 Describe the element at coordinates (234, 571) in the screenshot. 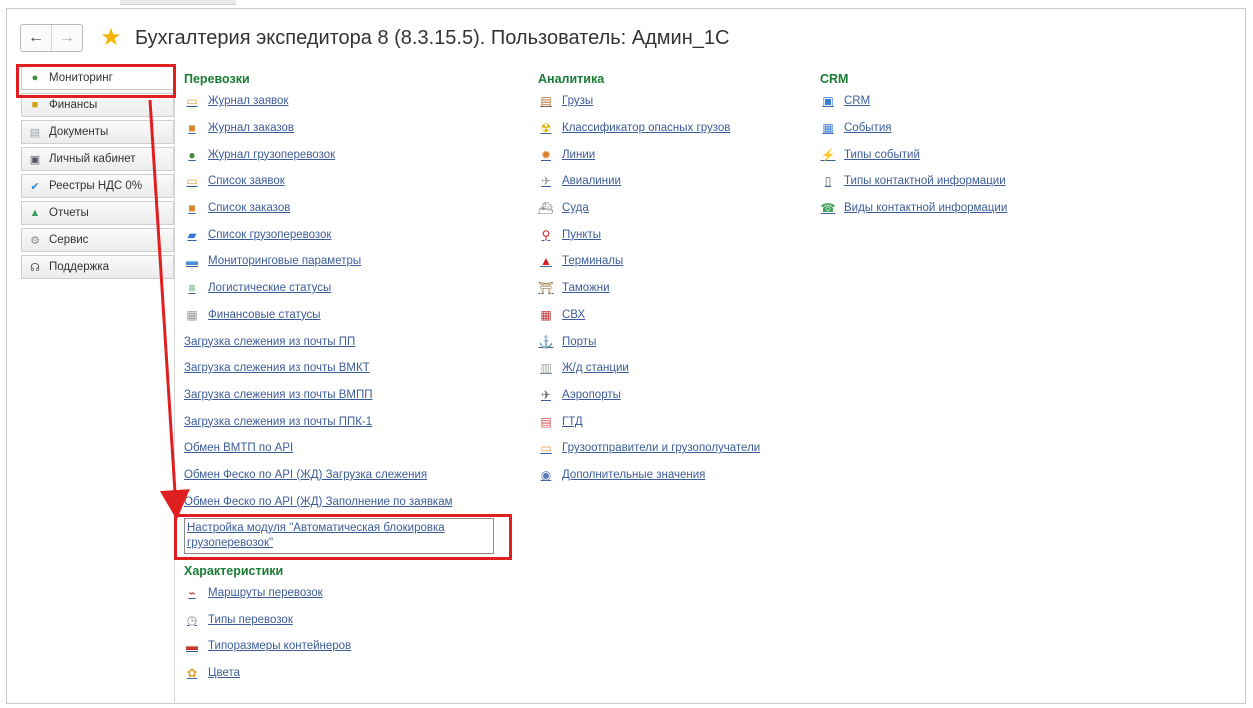

I see `section-heading-characteristics: Характеристики` at that location.